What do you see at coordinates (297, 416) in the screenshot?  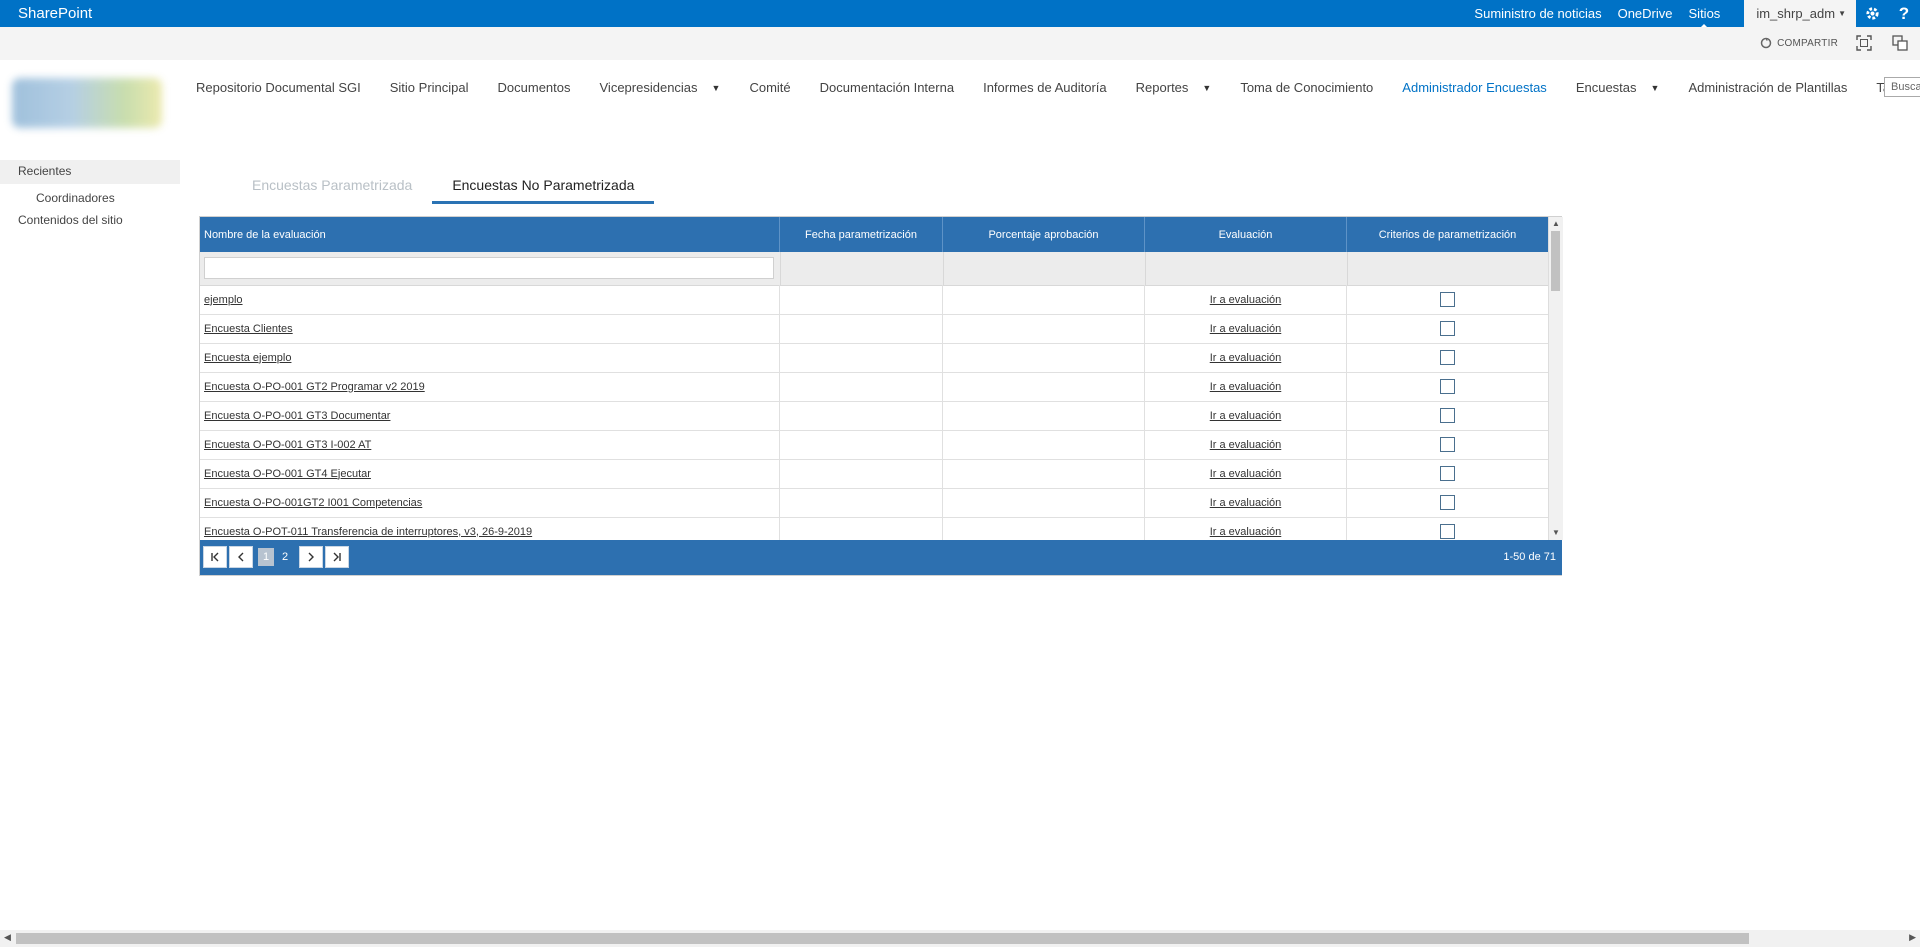 I see `survey-name-link: Encuesta O-PO-001 GT3 Documentar` at bounding box center [297, 416].